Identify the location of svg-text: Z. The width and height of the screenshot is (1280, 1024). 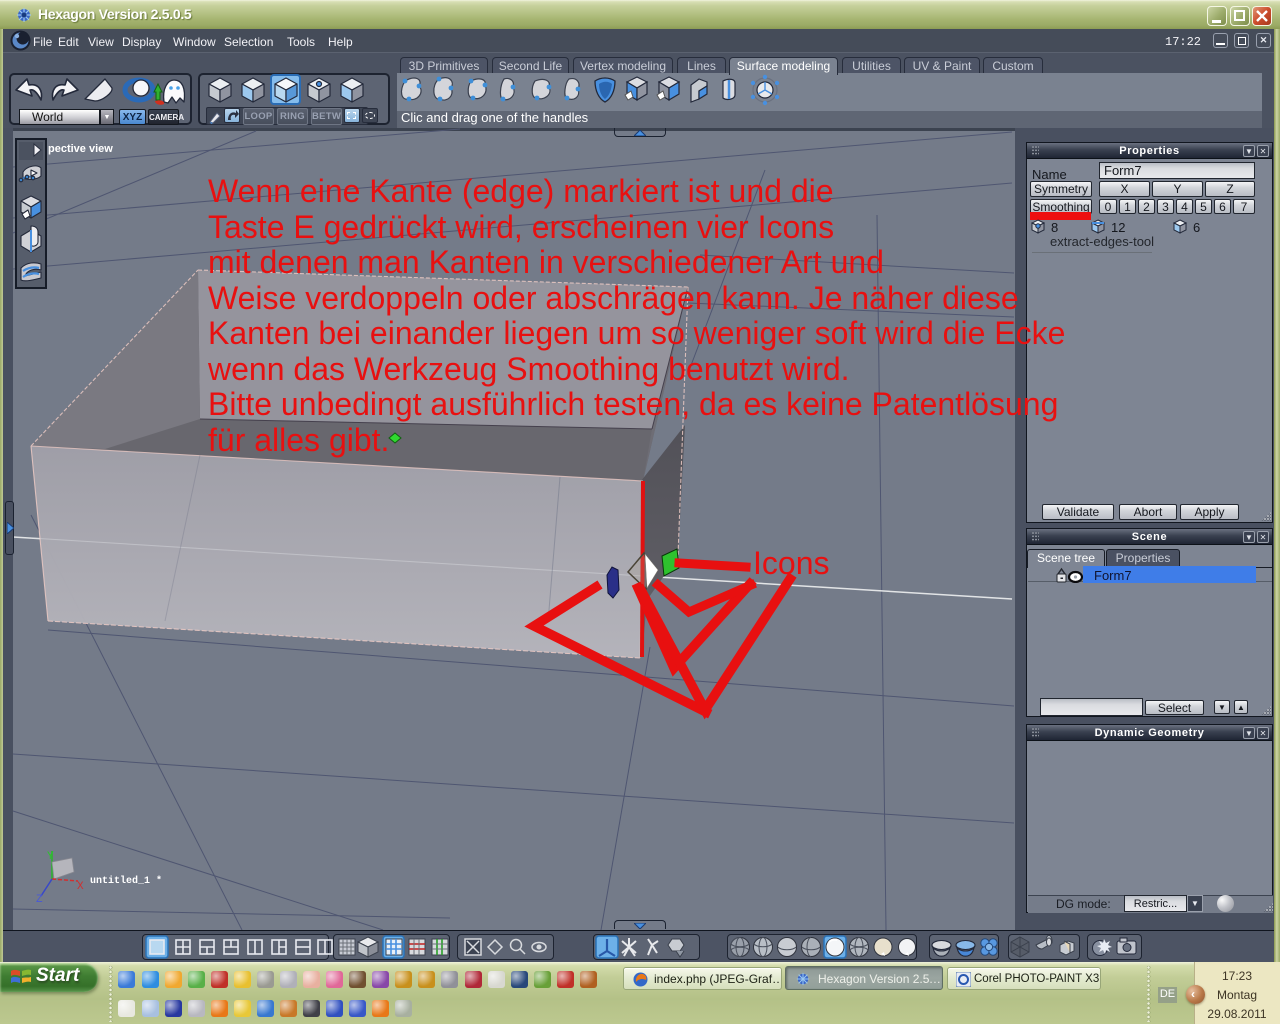
(39, 900).